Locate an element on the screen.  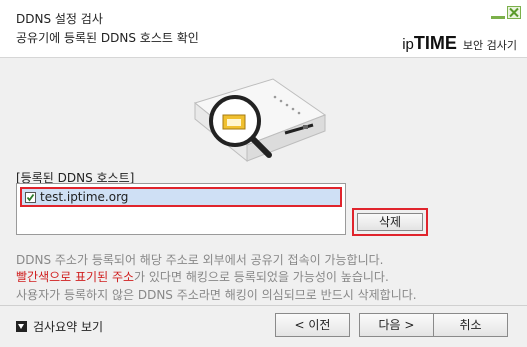
delete-button-highlight: 삭제 is located at coordinates (390, 222).